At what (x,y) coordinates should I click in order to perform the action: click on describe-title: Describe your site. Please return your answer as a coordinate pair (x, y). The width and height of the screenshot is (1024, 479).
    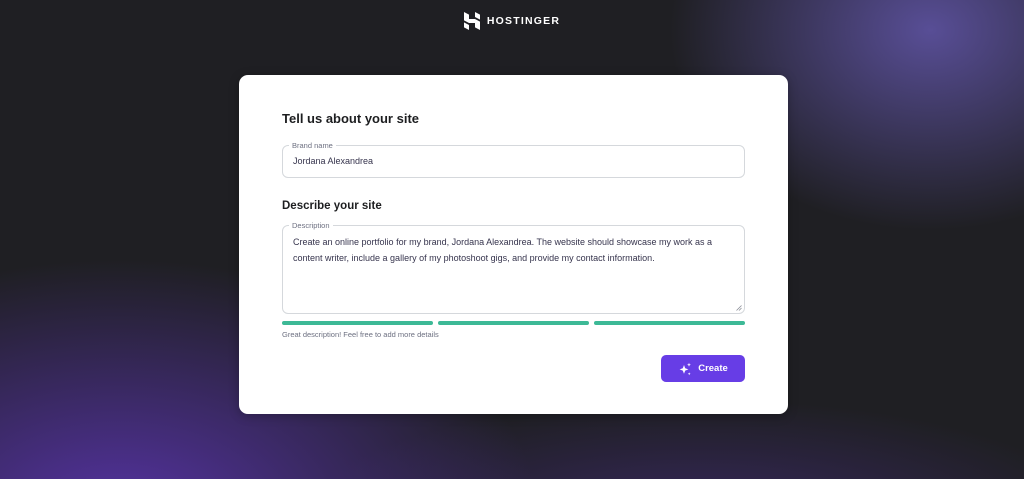
    Looking at the image, I should click on (332, 206).